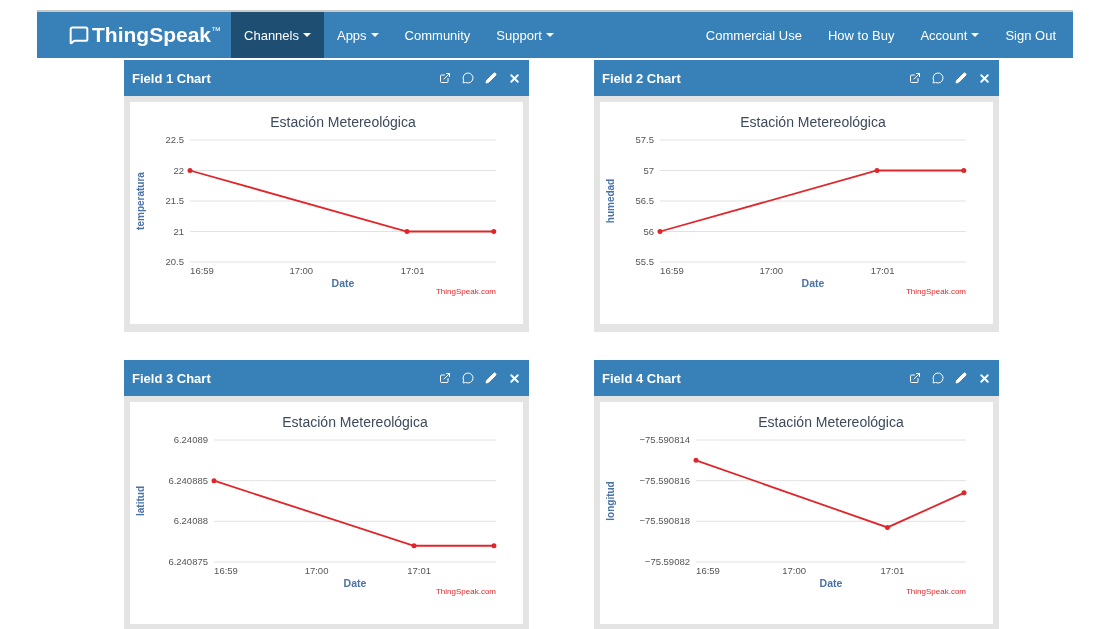 This screenshot has height=629, width=1095. What do you see at coordinates (172, 78) in the screenshot?
I see `panel-title: Field 1 Chart` at bounding box center [172, 78].